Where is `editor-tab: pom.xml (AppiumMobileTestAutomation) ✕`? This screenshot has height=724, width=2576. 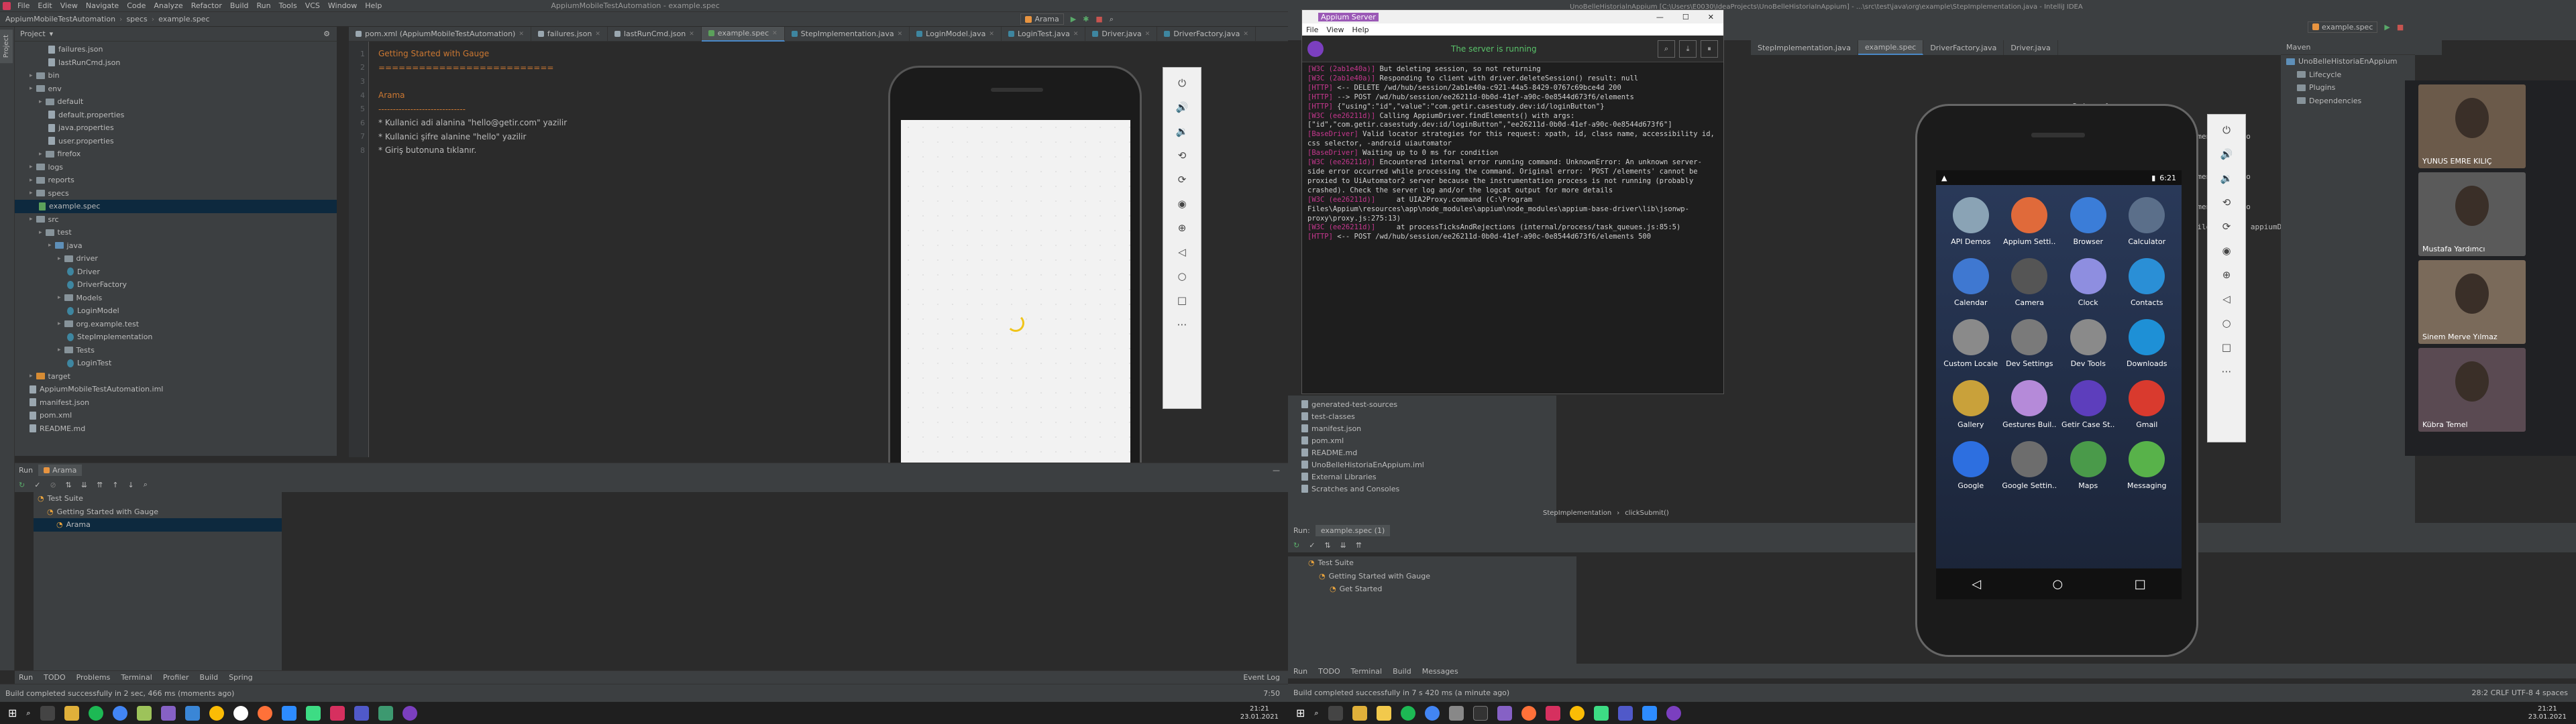 editor-tab: pom.xml (AppiumMobileTestAutomation) ✕ is located at coordinates (440, 34).